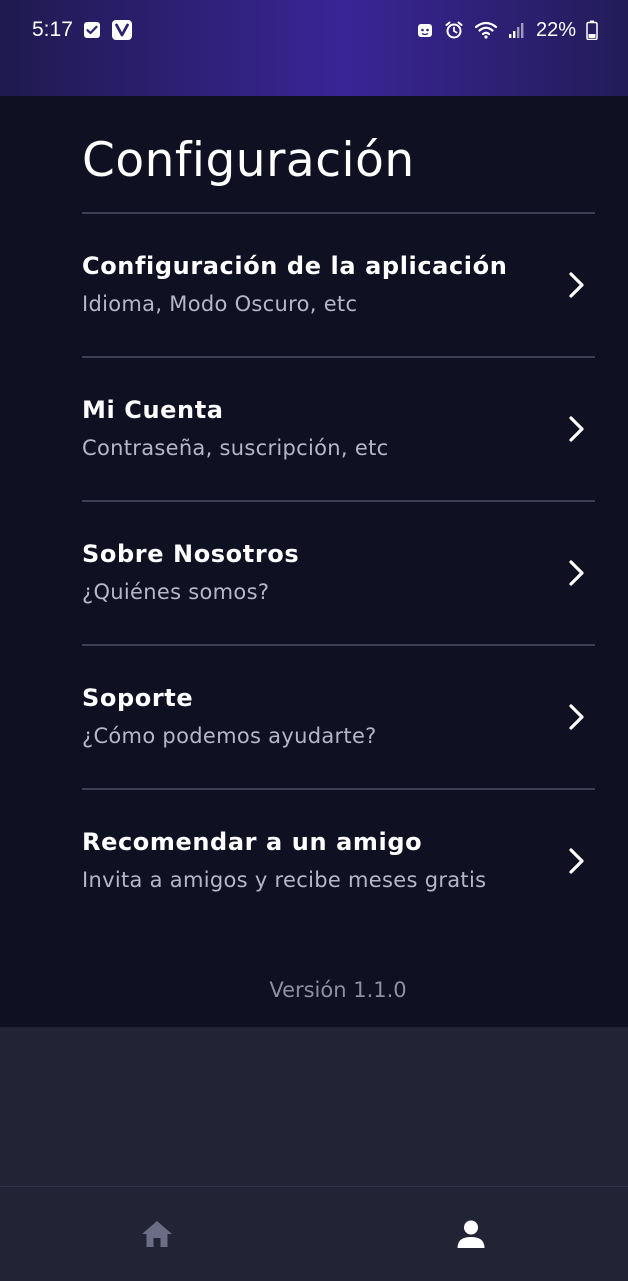 The height and width of the screenshot is (1281, 628). What do you see at coordinates (229, 736) in the screenshot?
I see `settings-item-subtitle: ¿Cómo podemos ayudarte?` at bounding box center [229, 736].